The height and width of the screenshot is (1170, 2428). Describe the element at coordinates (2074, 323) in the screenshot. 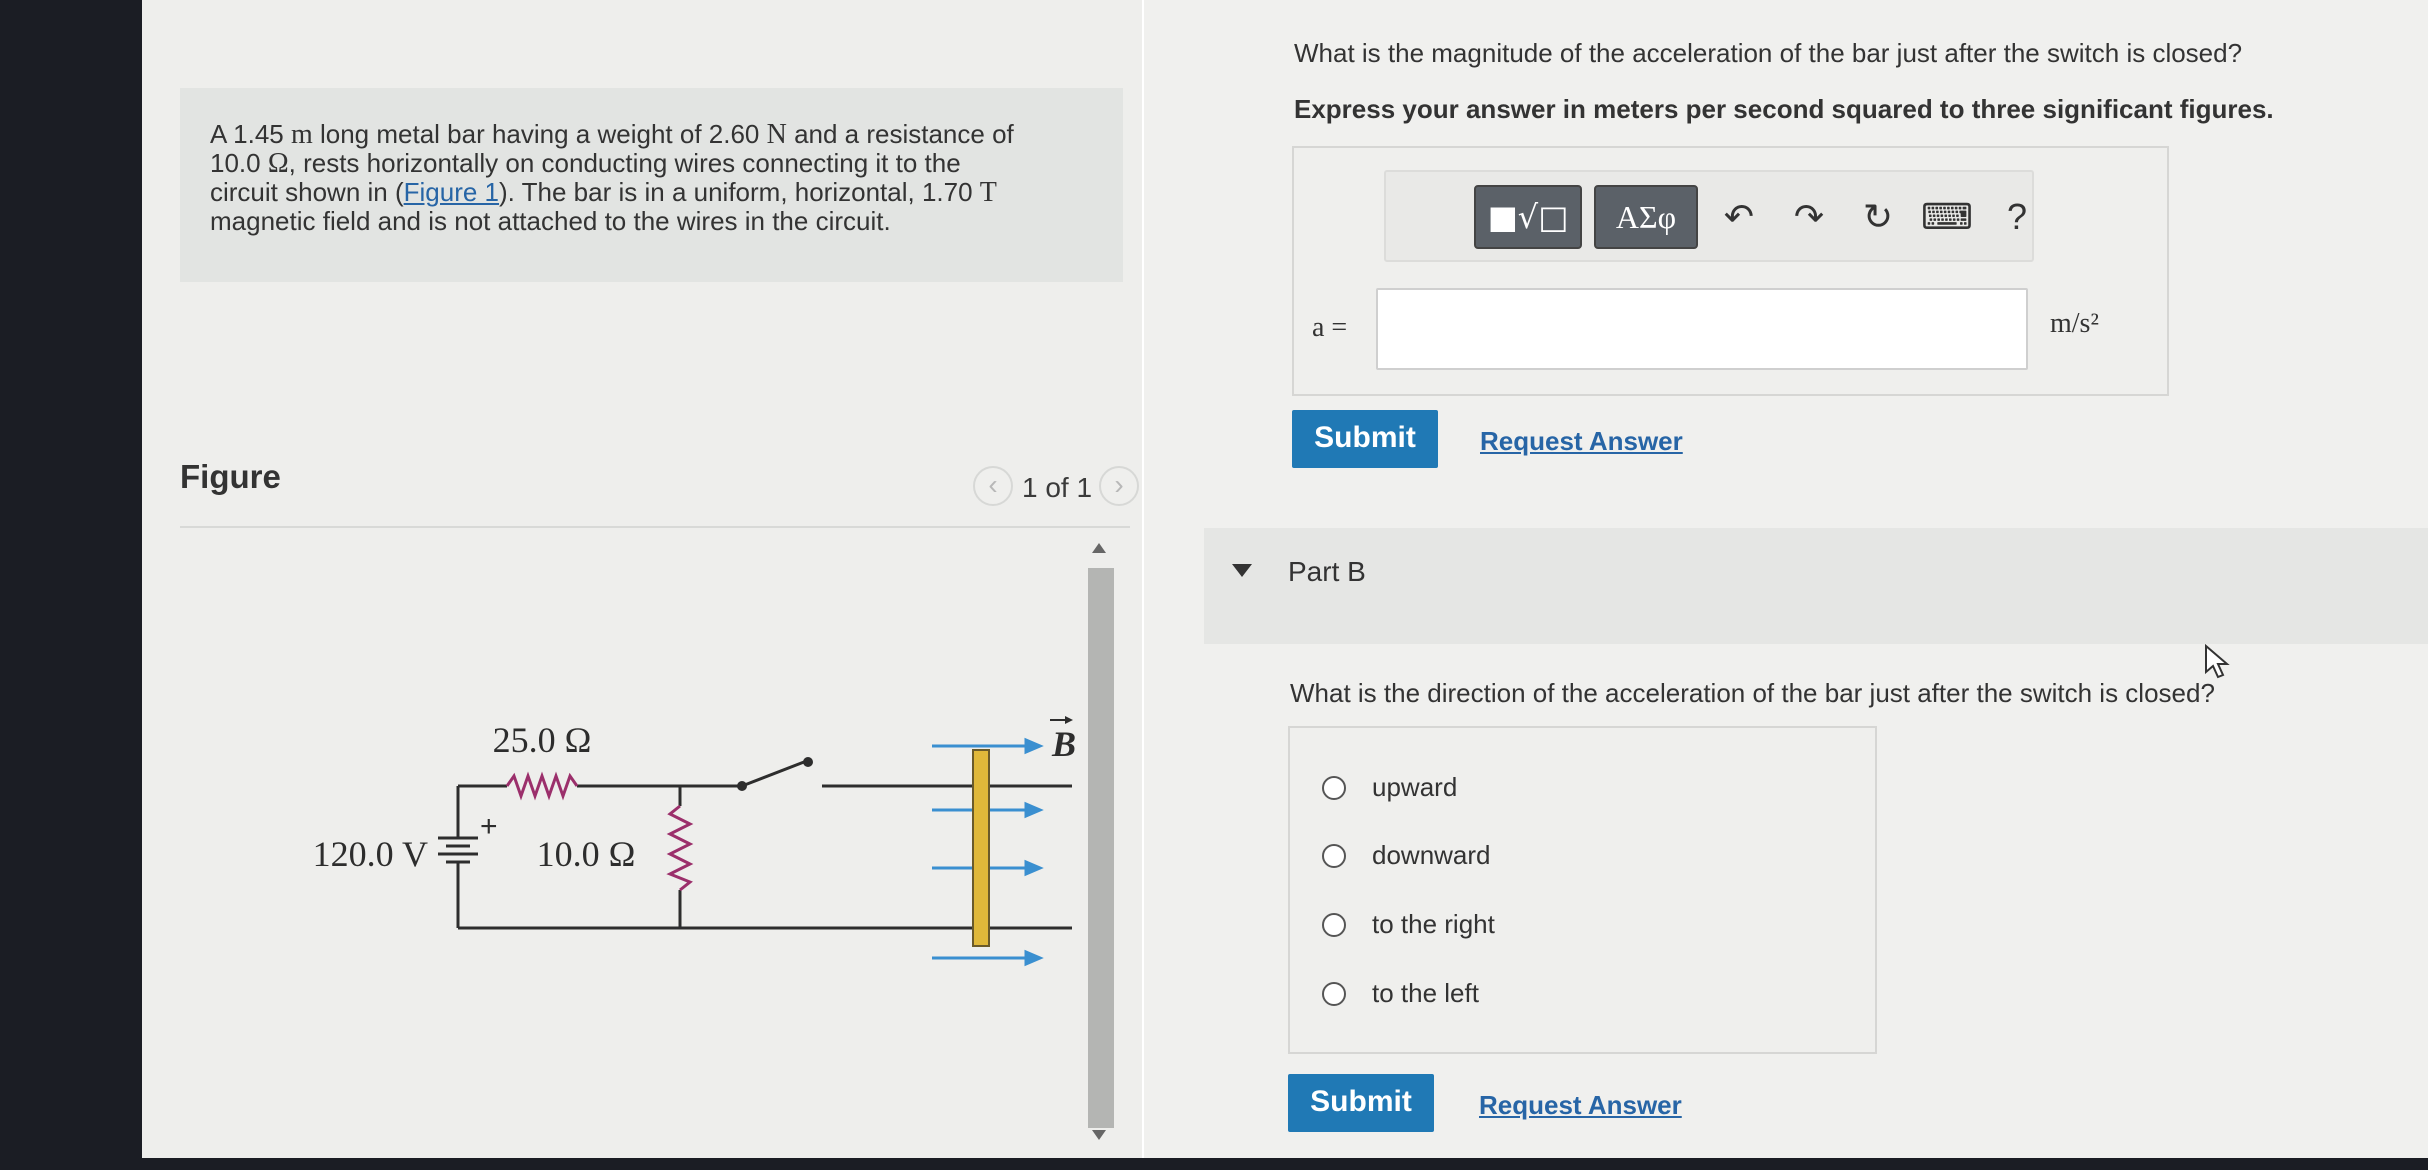

I see `answer-unit: m/s²` at that location.